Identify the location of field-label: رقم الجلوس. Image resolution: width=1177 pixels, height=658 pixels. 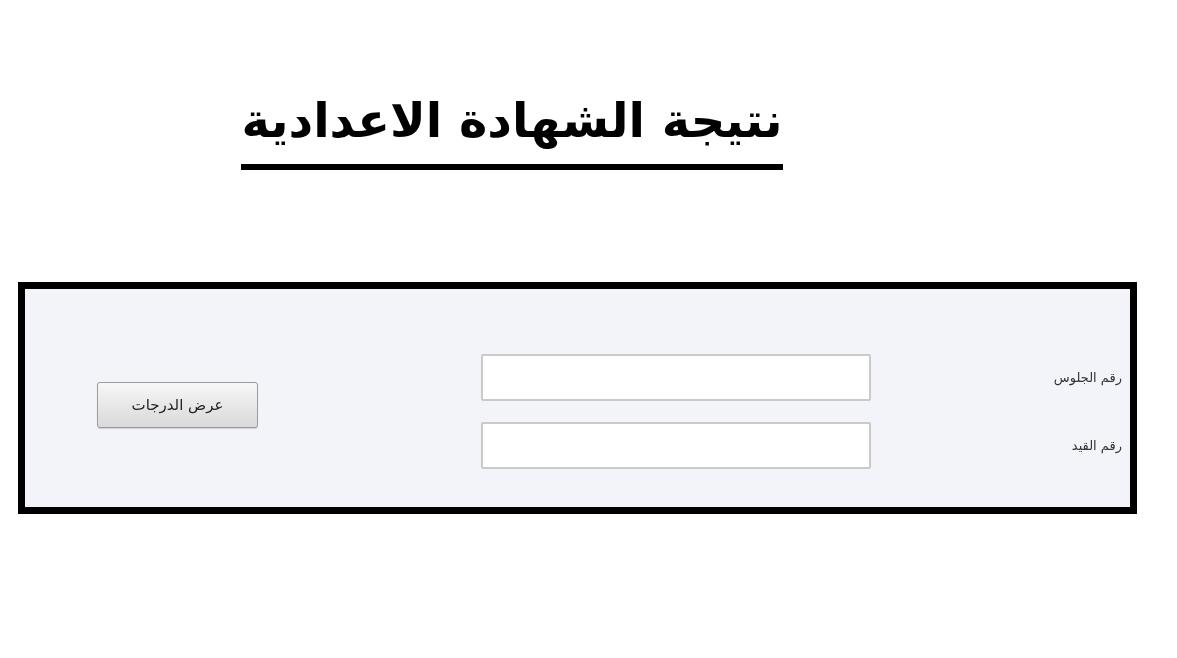
(1087, 378).